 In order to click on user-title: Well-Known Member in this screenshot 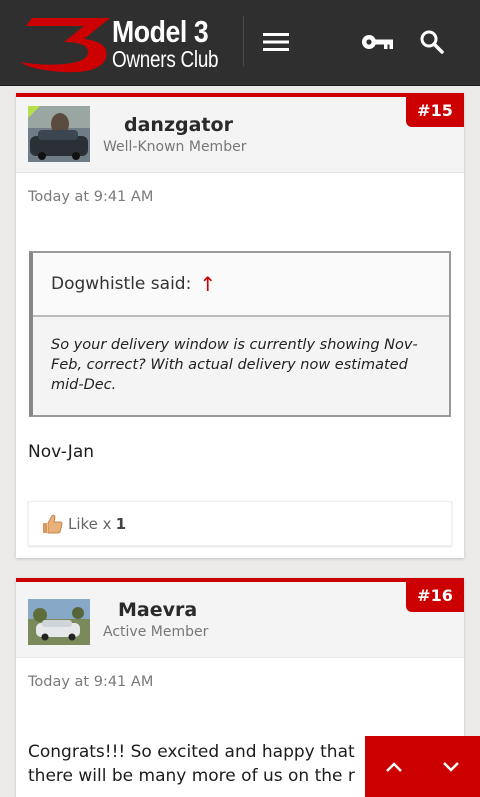, I will do `click(175, 147)`.